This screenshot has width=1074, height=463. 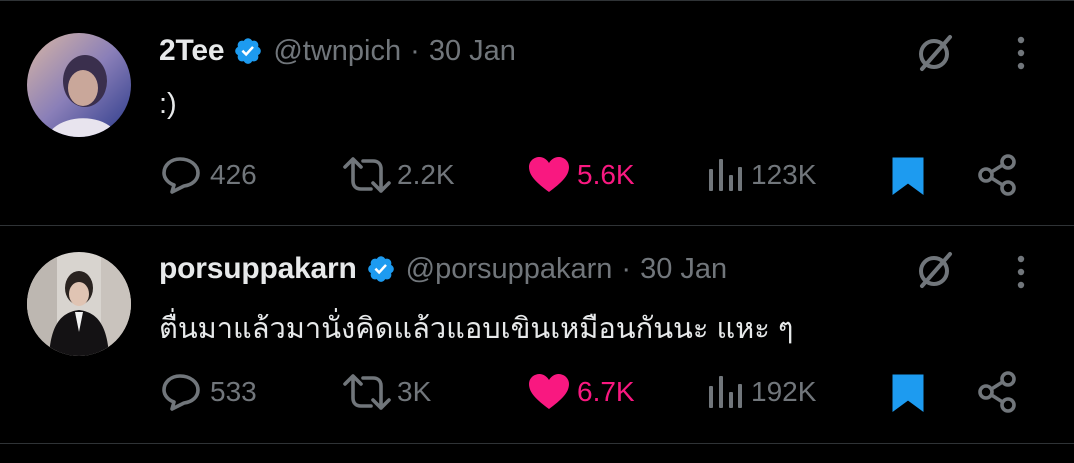 What do you see at coordinates (208, 175) in the screenshot?
I see `reply-button: 426` at bounding box center [208, 175].